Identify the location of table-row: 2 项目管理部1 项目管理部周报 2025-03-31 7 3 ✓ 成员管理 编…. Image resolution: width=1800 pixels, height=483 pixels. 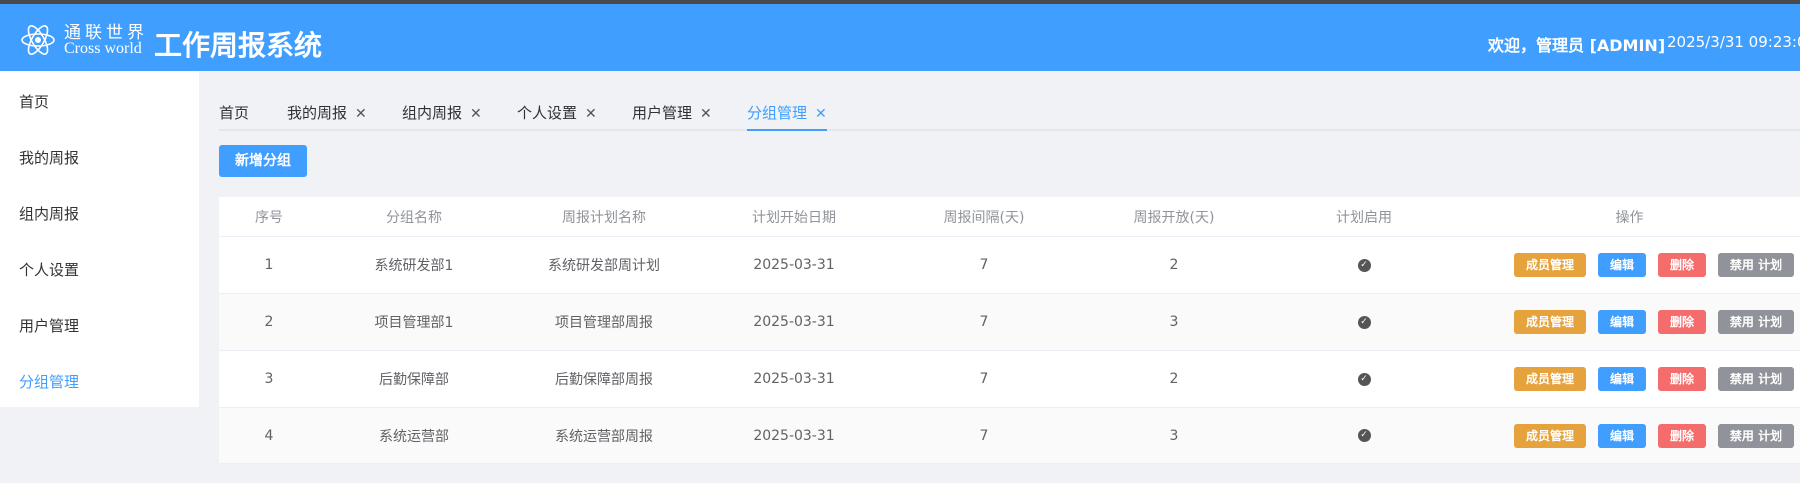
(1009, 322).